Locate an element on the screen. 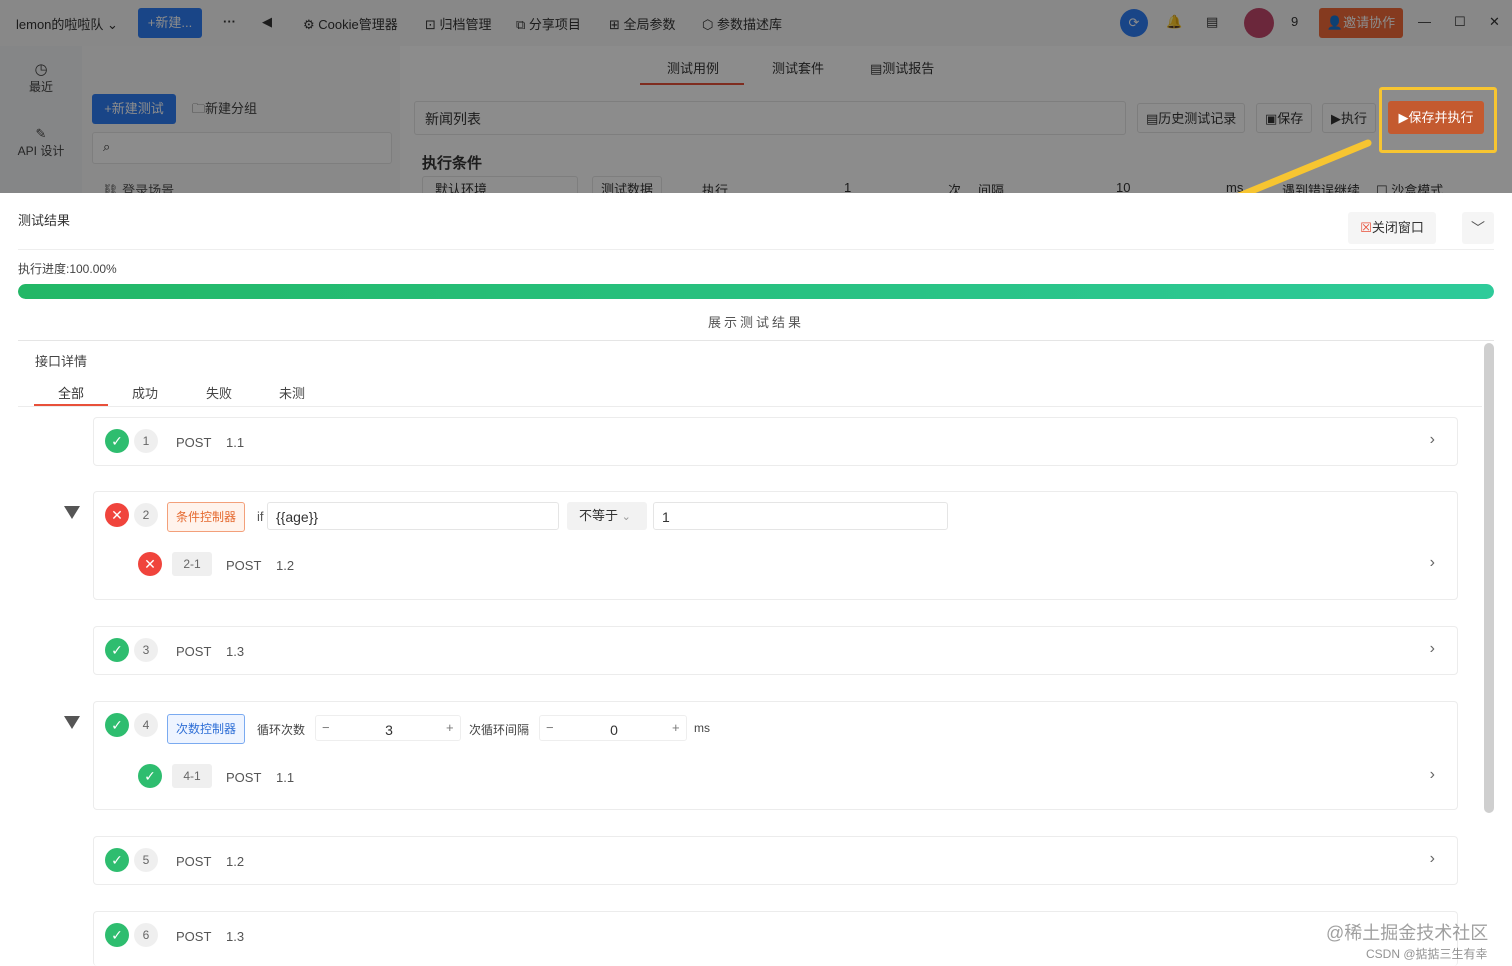 The width and height of the screenshot is (1512, 966). result-row: ✓ 1 POST 1.1 › is located at coordinates (775, 441).